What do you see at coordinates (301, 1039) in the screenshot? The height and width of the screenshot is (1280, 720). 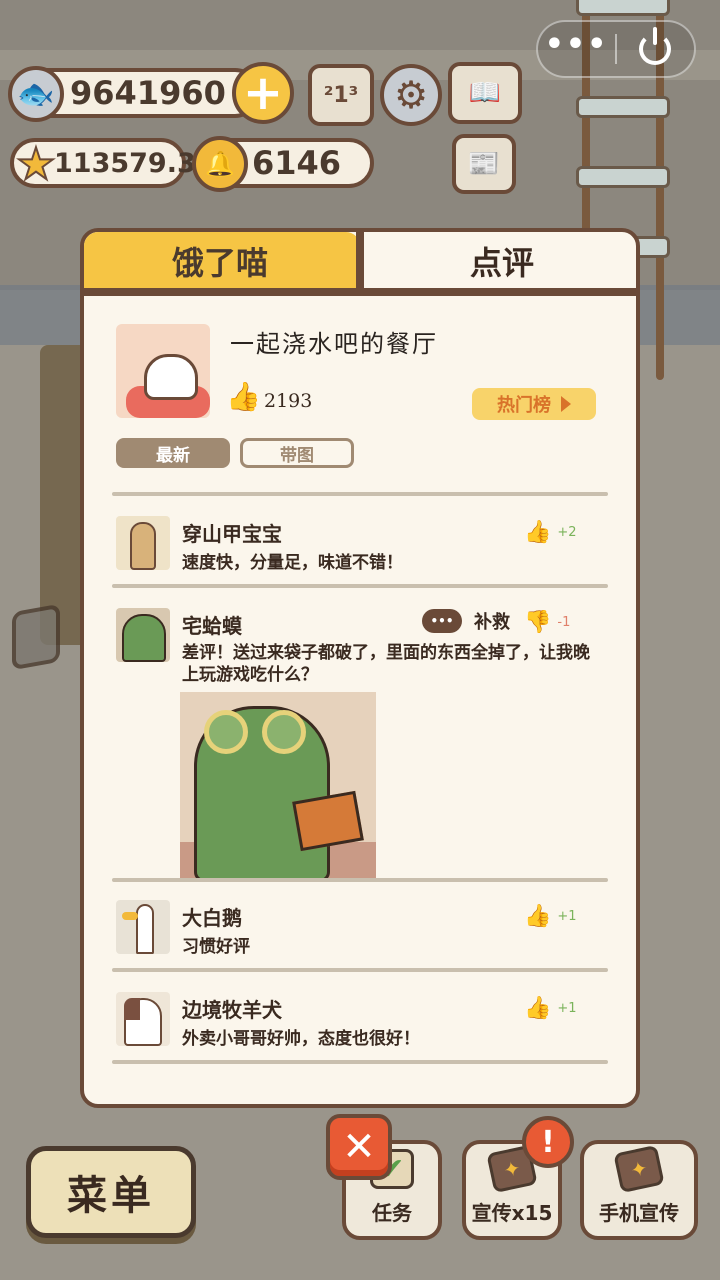 I see `review-text: 外卖小哥哥好帅，态度也很好！` at bounding box center [301, 1039].